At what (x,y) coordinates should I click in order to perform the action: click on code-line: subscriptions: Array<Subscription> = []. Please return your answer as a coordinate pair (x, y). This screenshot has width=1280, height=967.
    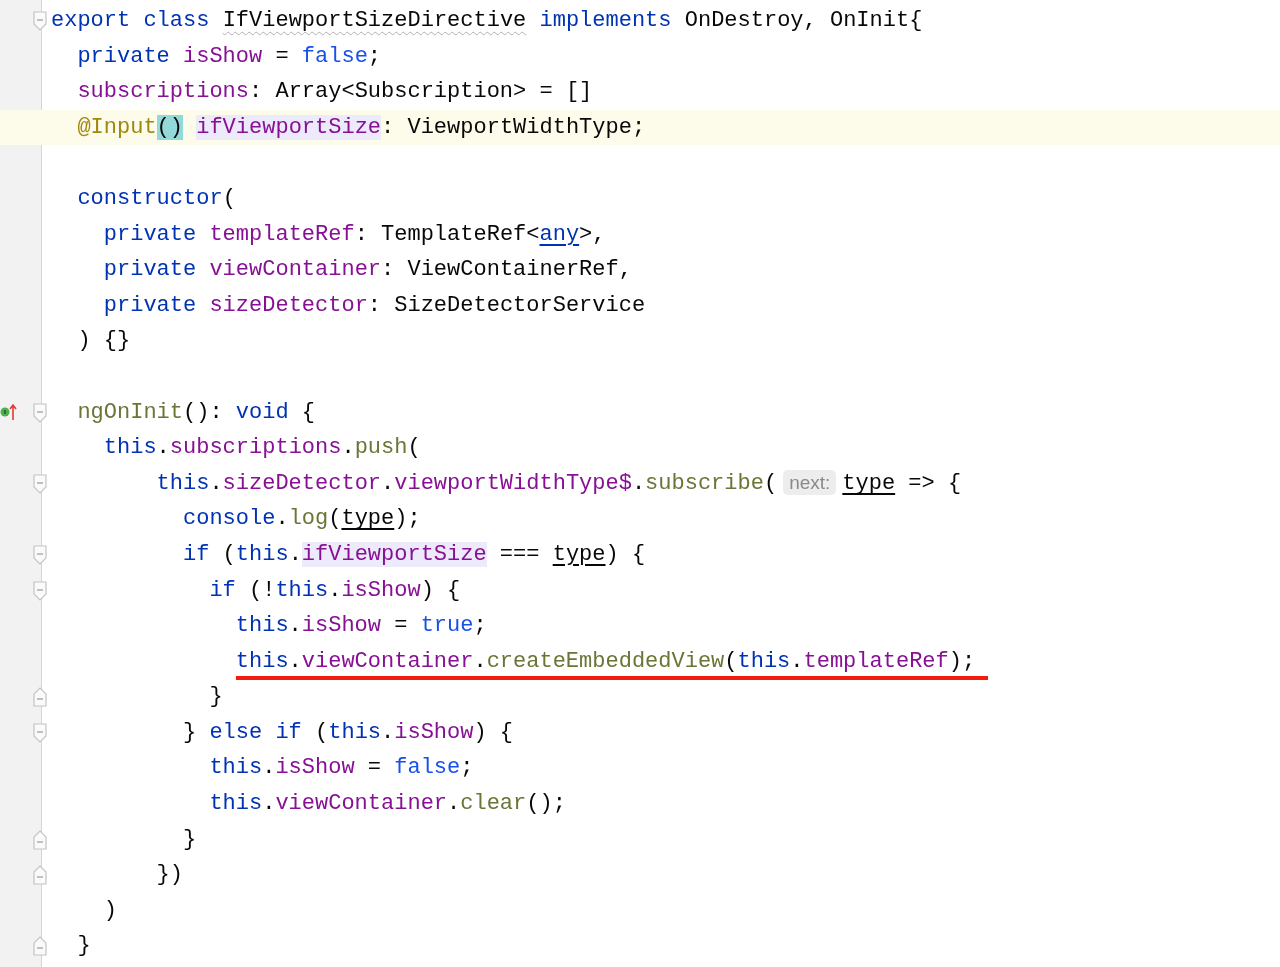
    Looking at the image, I should click on (335, 92).